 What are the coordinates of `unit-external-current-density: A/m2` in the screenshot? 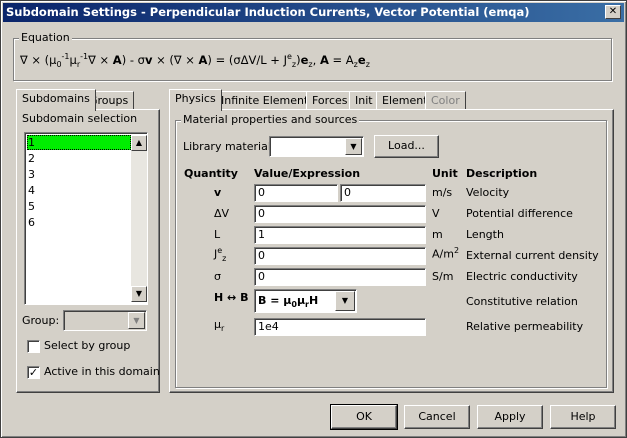 It's located at (446, 253).